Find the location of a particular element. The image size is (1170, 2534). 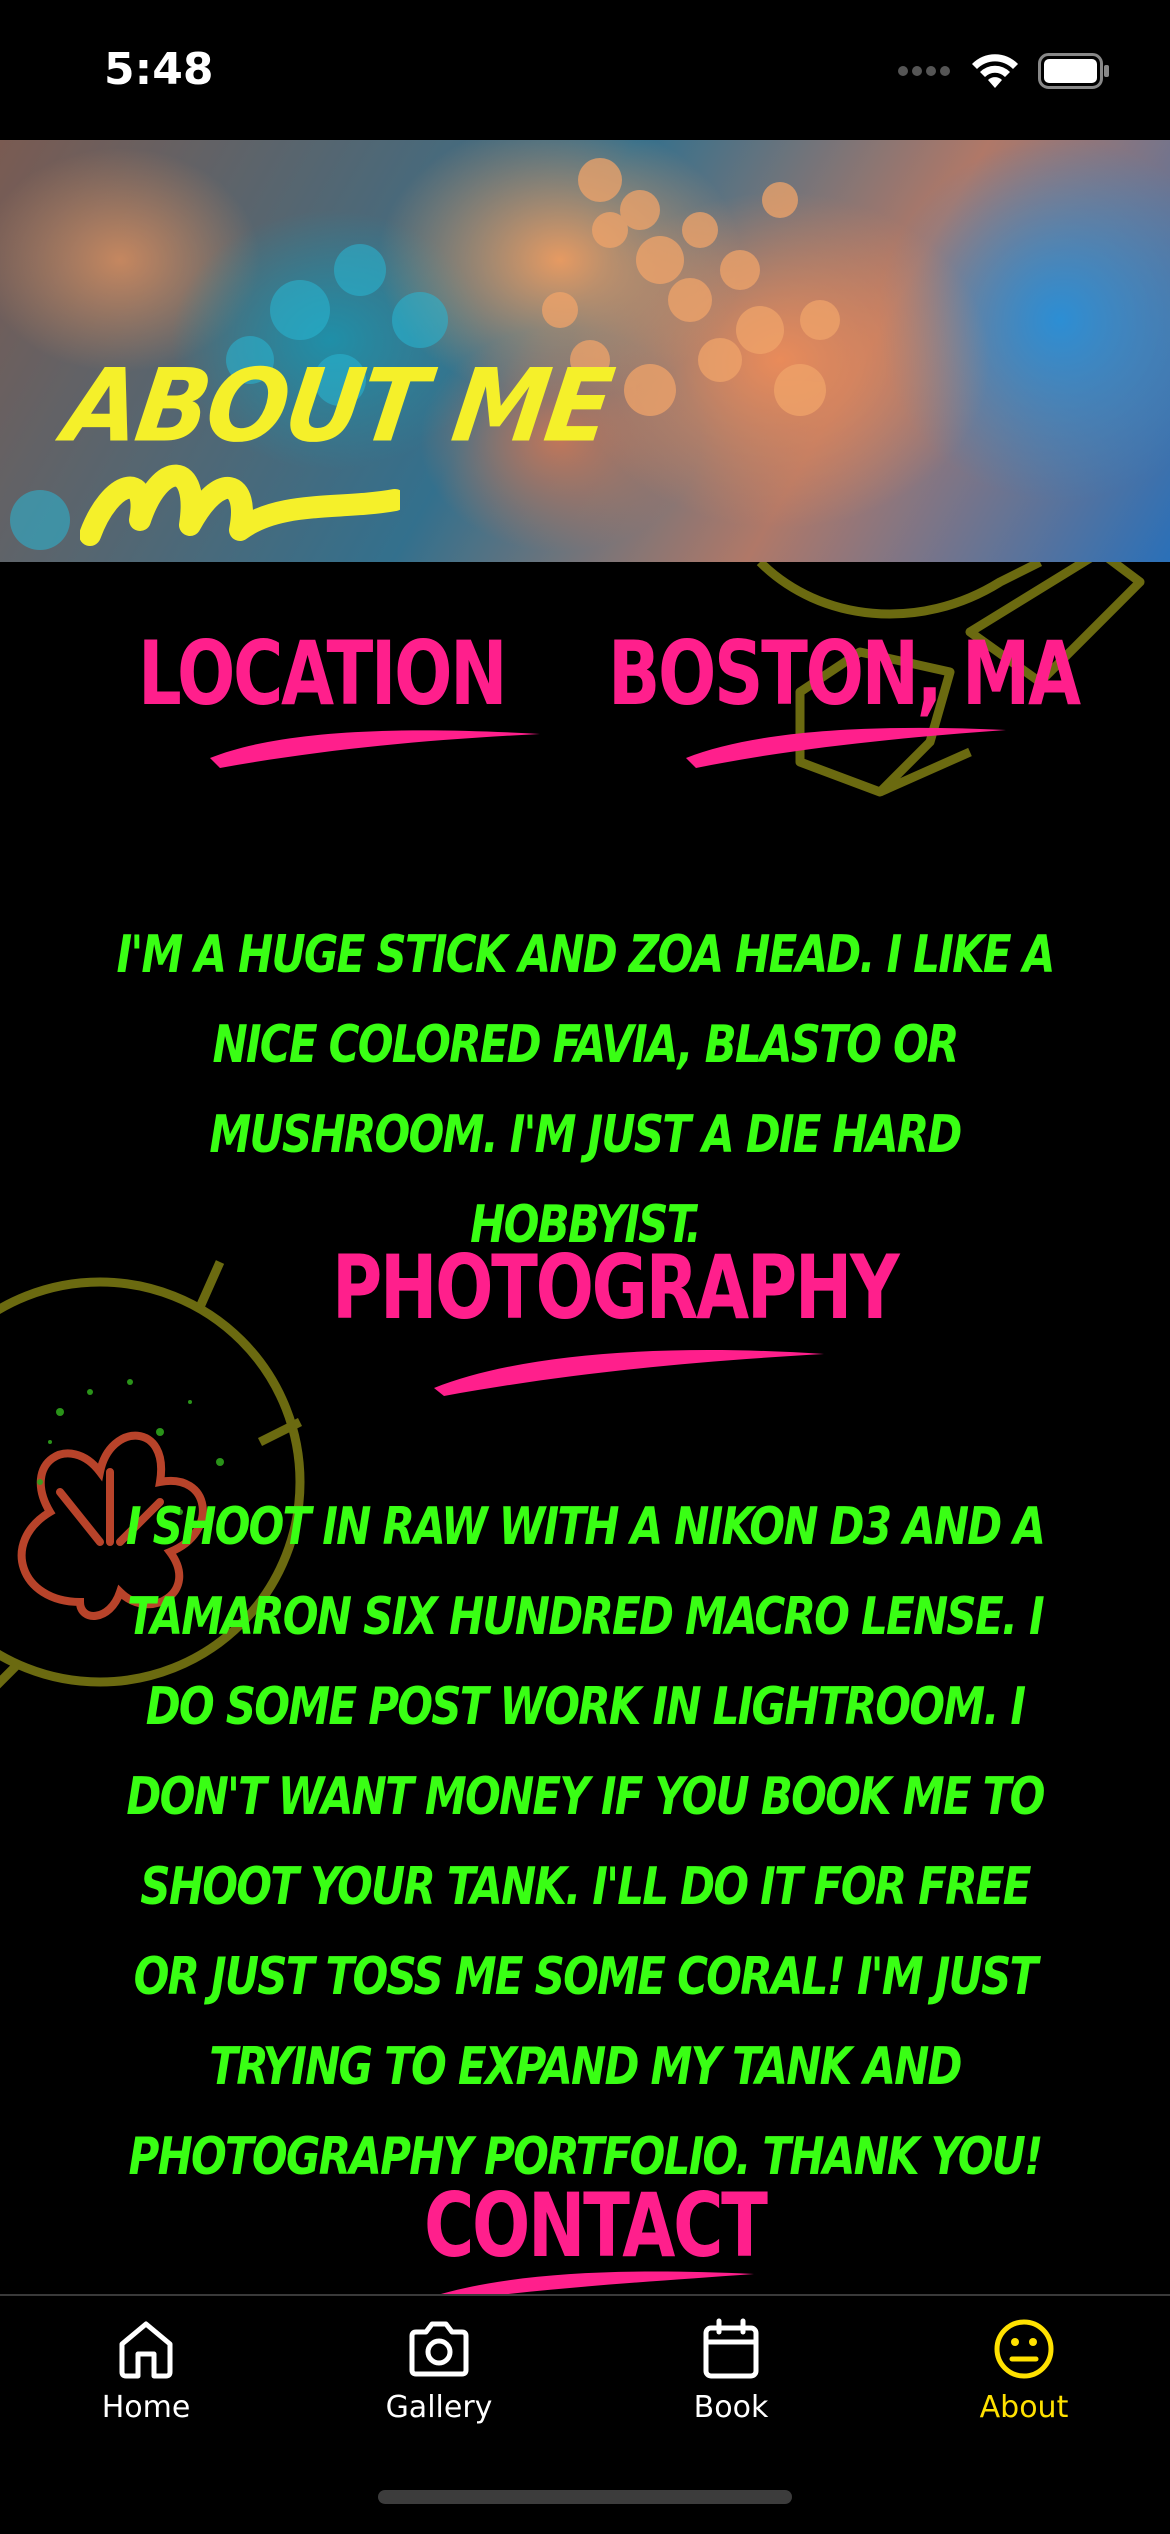

status-icons is located at coordinates (1004, 71).